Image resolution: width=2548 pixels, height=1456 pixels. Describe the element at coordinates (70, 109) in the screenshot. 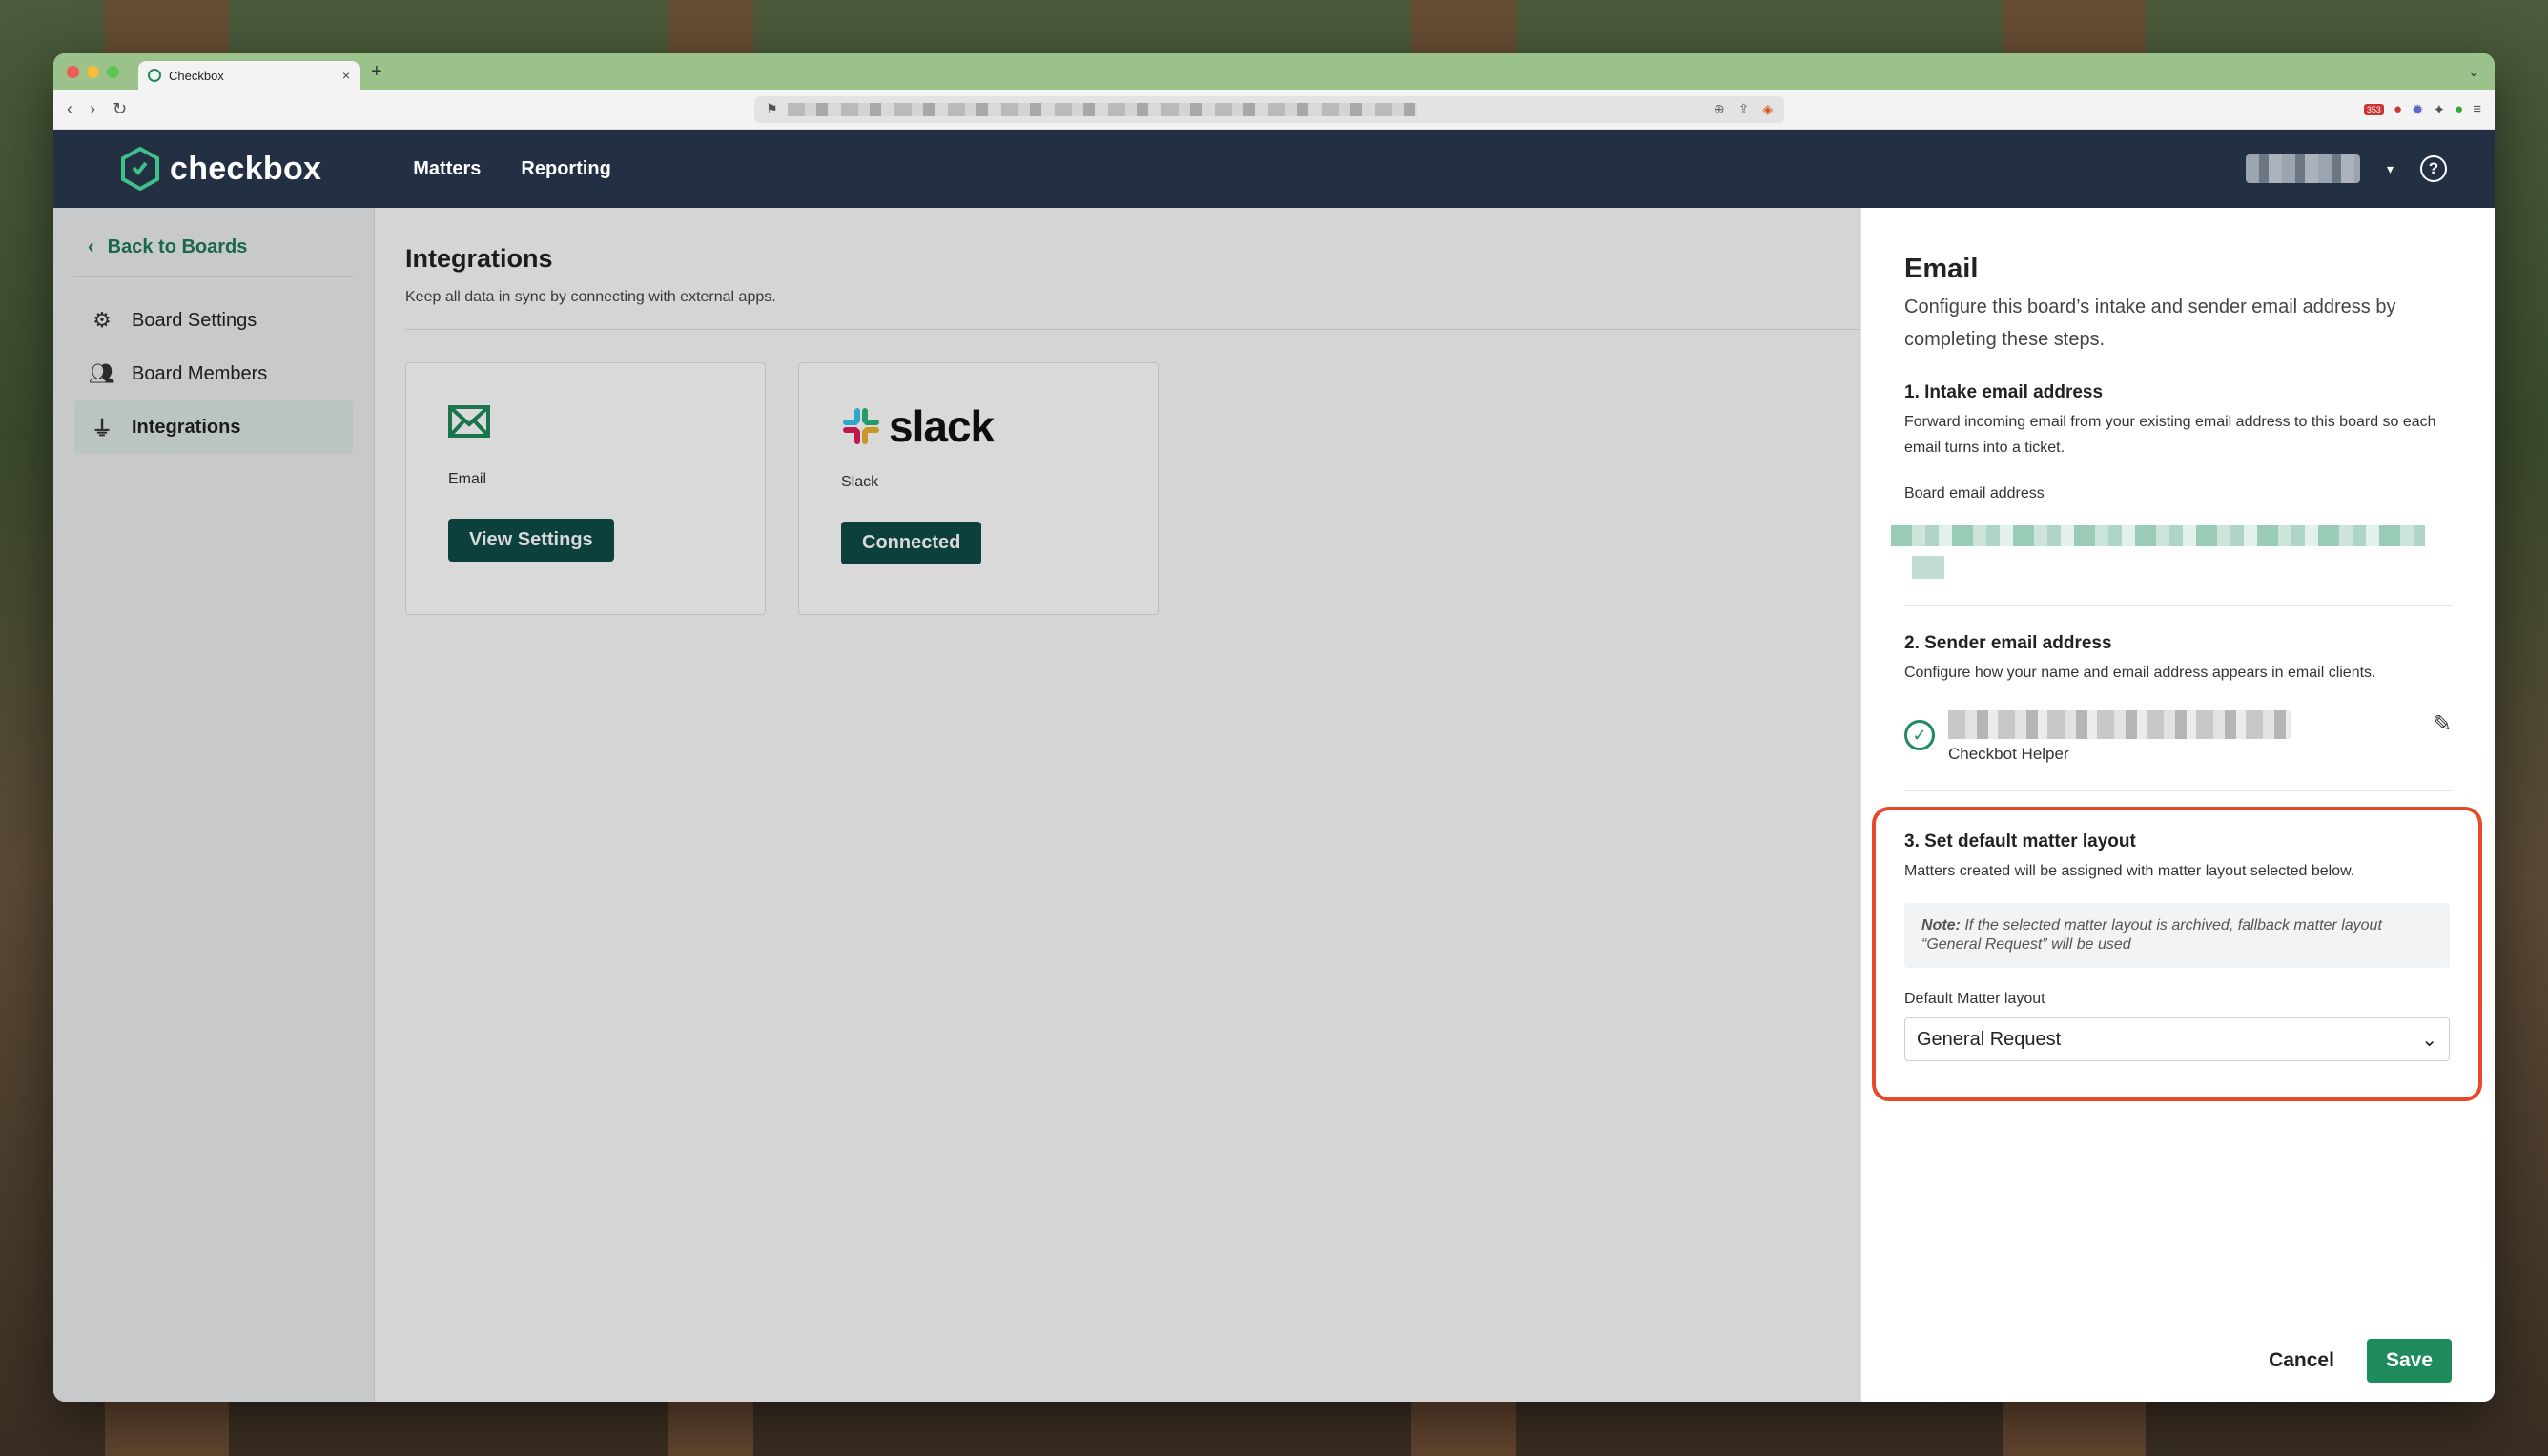

I see `back-arrow-icon: ‹` at that location.